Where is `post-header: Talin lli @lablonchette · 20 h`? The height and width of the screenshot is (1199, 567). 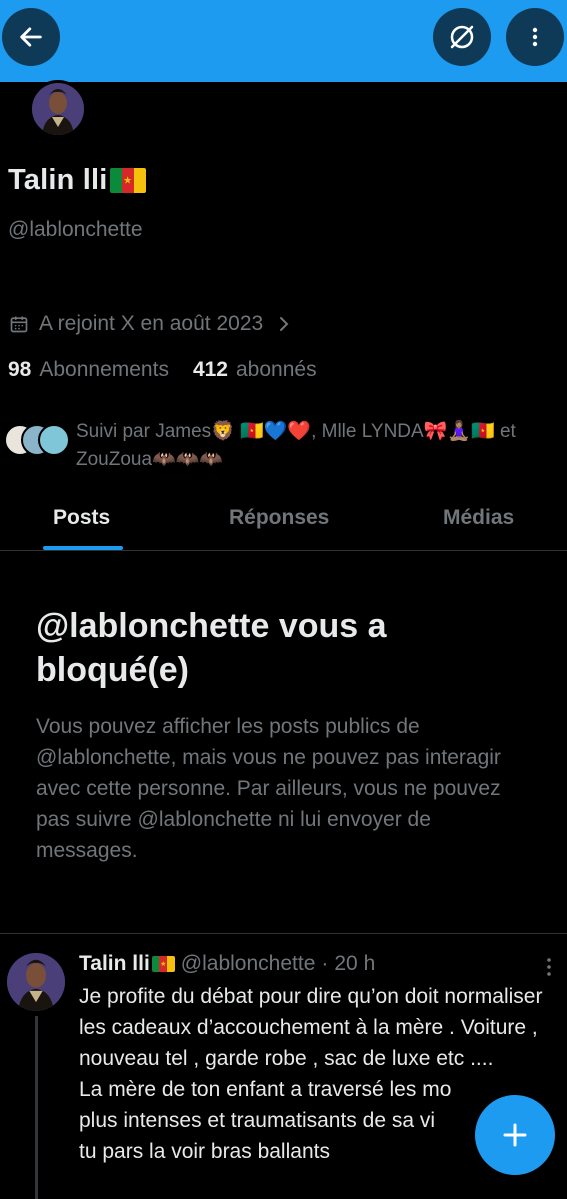
post-header: Talin lli @lablonchette · 20 h is located at coordinates (227, 964).